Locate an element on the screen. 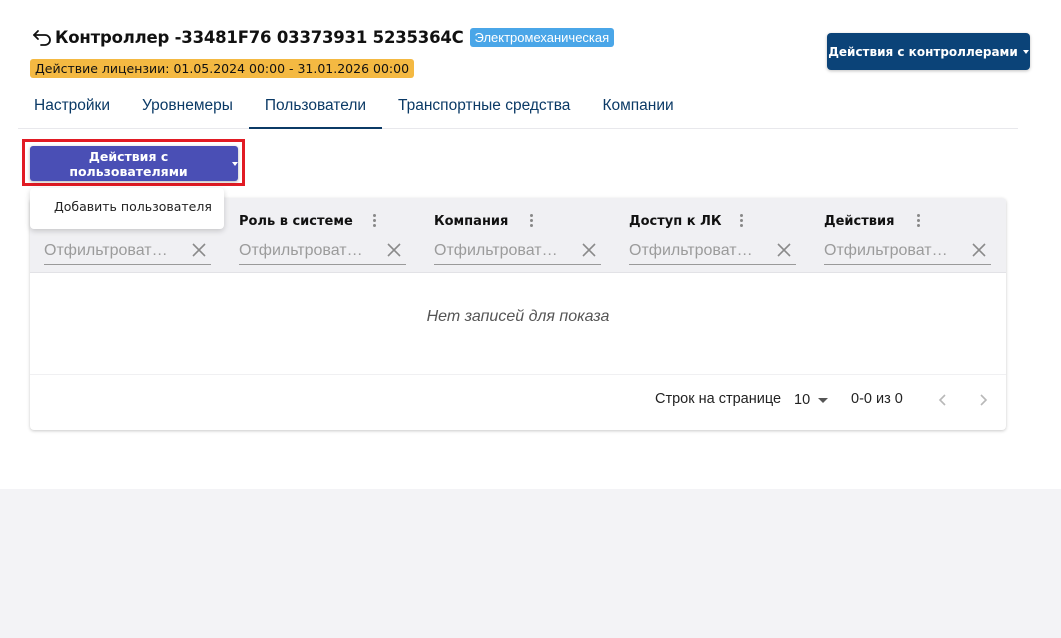 Image resolution: width=1061 pixels, height=638 pixels. rows-per-page-value: 10 is located at coordinates (802, 400).